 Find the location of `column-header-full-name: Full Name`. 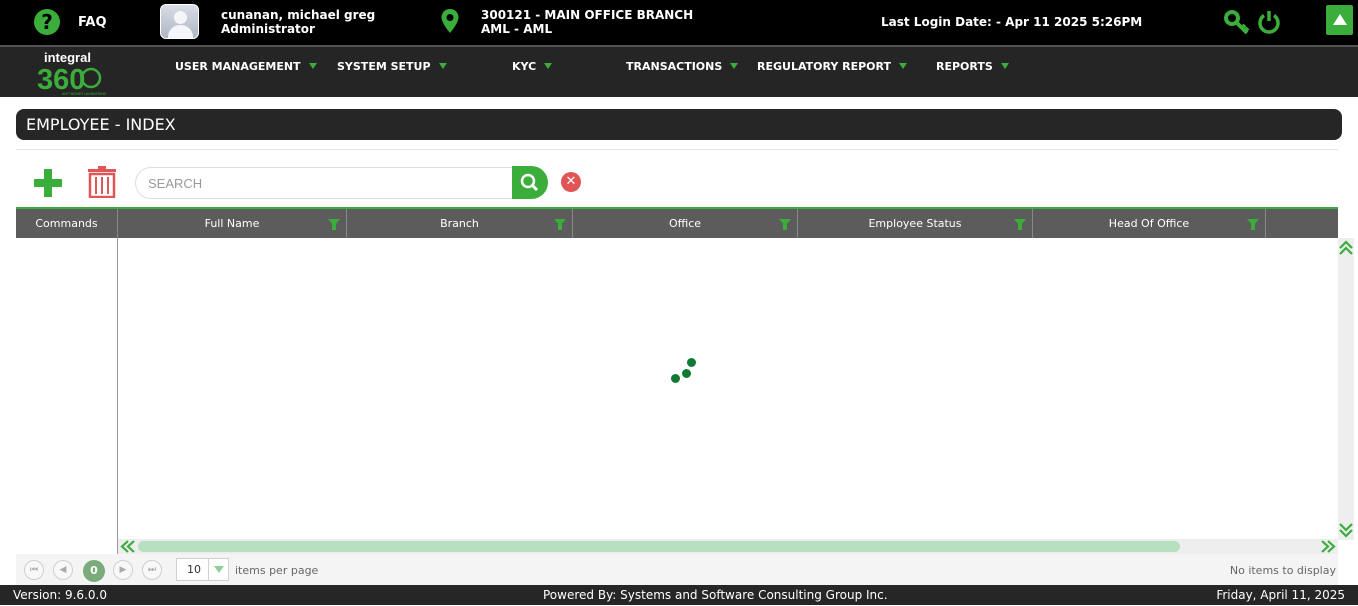

column-header-full-name: Full Name is located at coordinates (232, 223).